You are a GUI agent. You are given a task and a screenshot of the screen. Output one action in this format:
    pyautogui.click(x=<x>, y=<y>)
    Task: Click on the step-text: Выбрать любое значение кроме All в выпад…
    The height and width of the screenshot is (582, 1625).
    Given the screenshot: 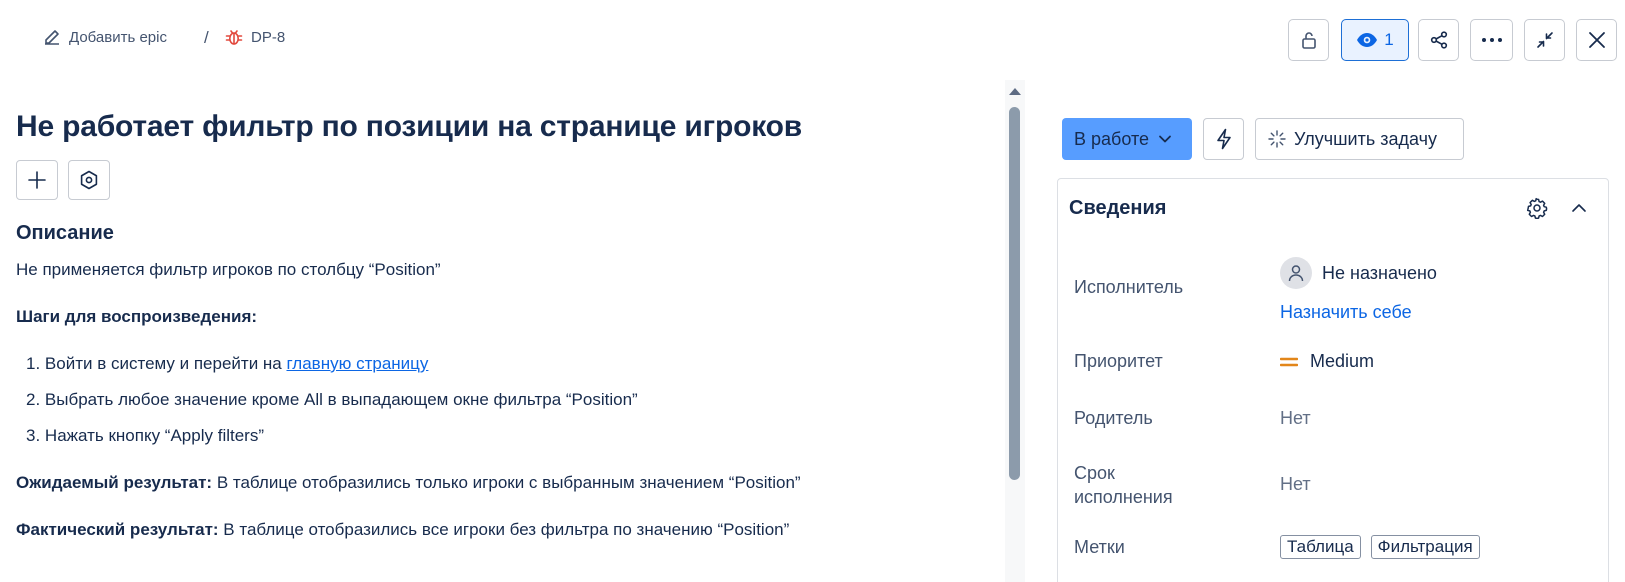 What is the action you would take?
    pyautogui.click(x=341, y=399)
    